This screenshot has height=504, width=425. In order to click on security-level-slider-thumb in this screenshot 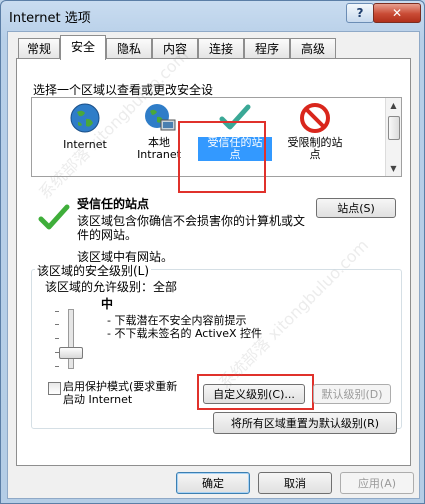, I will do `click(71, 353)`.